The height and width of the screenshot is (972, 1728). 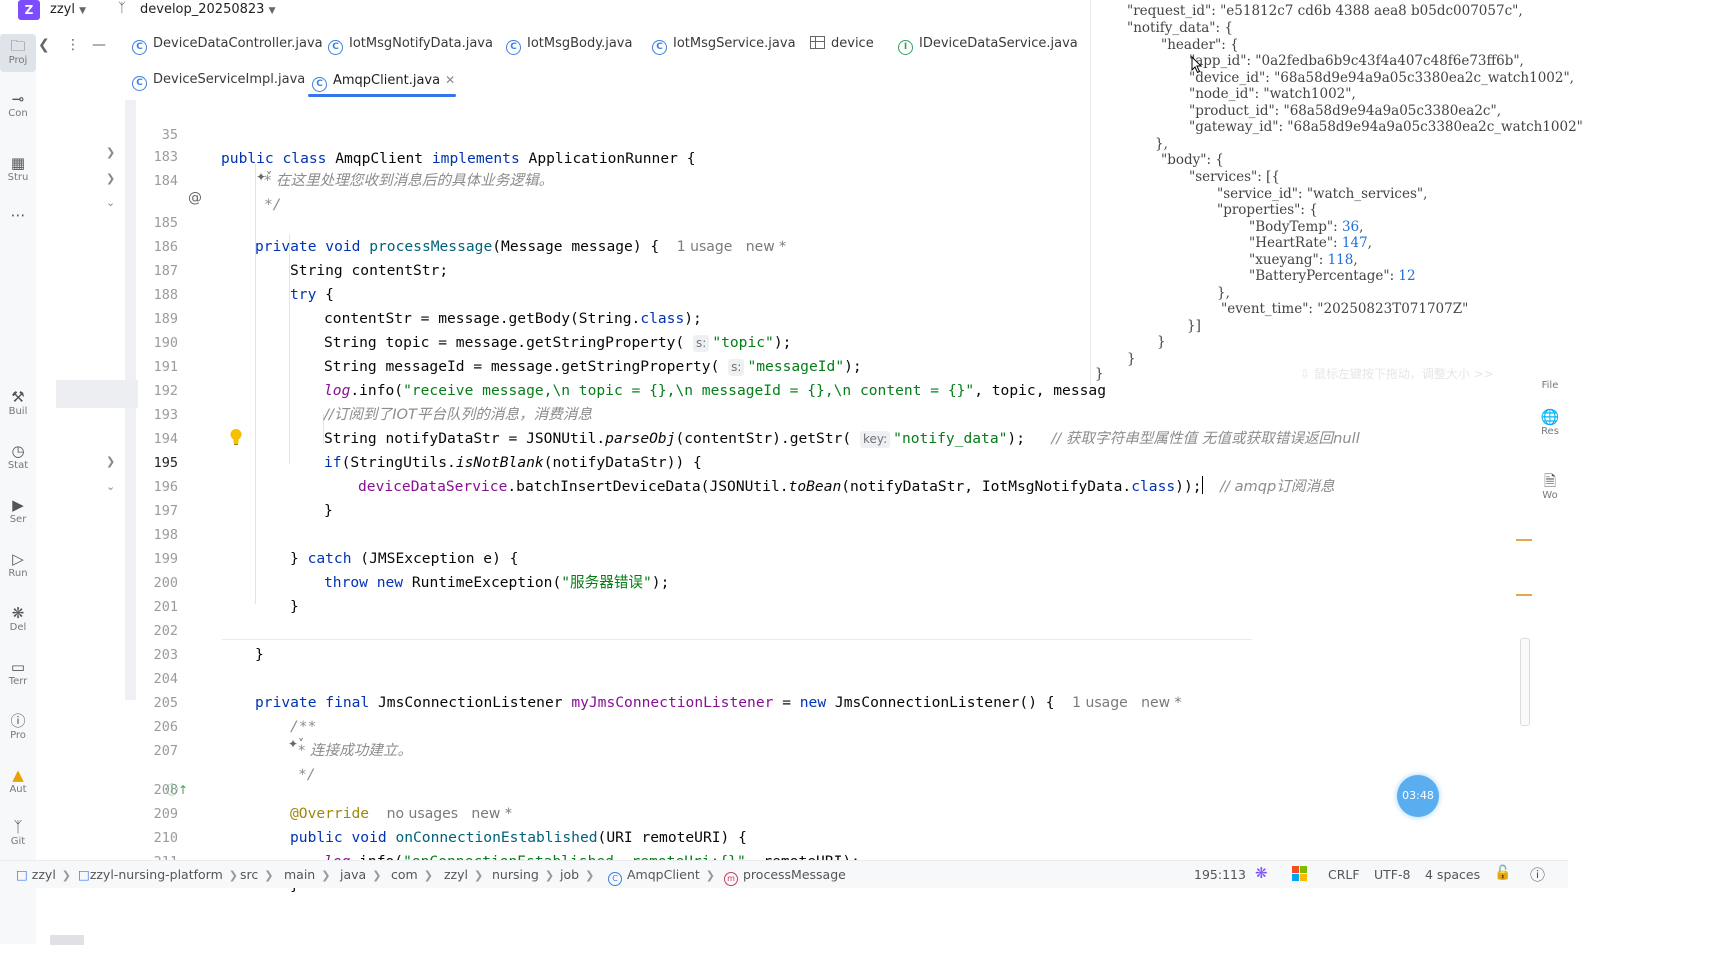 I want to click on tool-commit: ⊸ Con, so click(x=18, y=105).